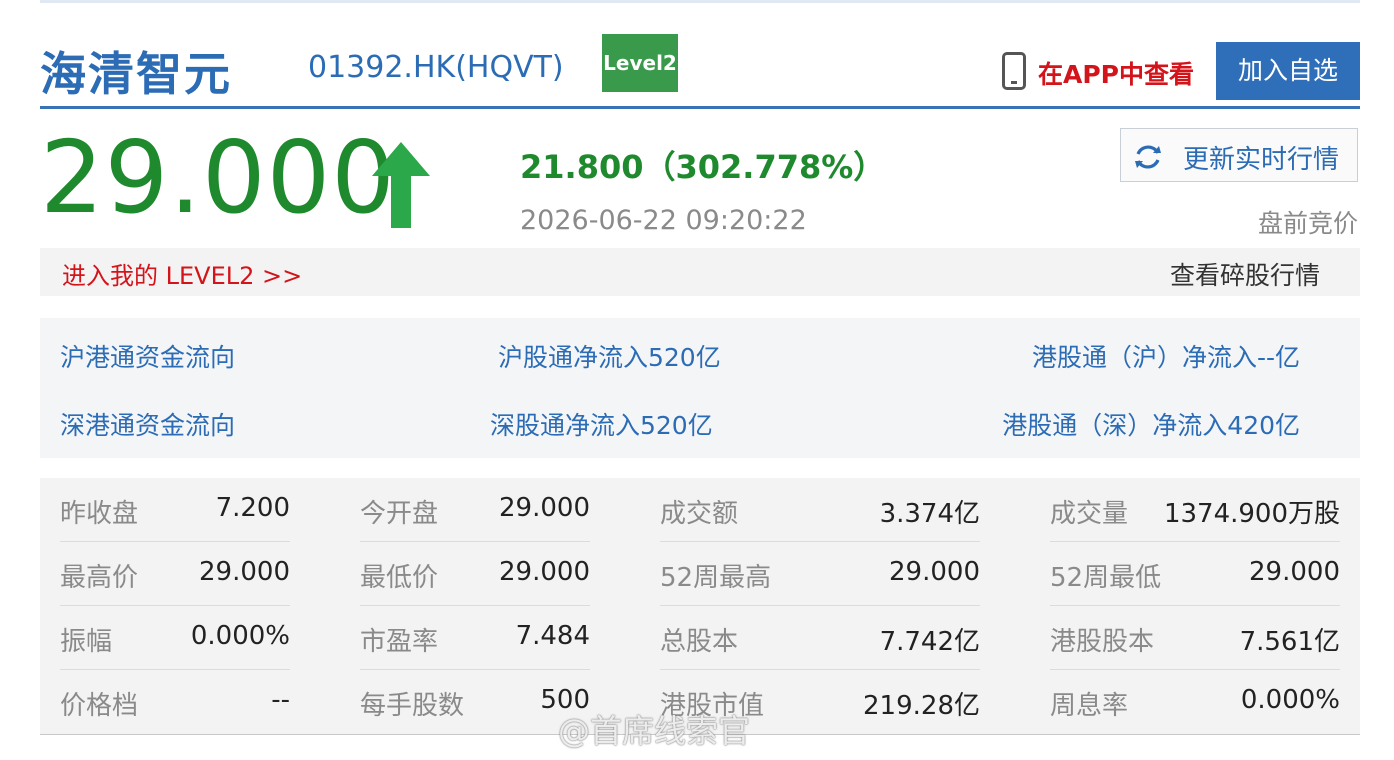 The height and width of the screenshot is (760, 1394). What do you see at coordinates (699, 514) in the screenshot?
I see `stat-label: 成交额` at bounding box center [699, 514].